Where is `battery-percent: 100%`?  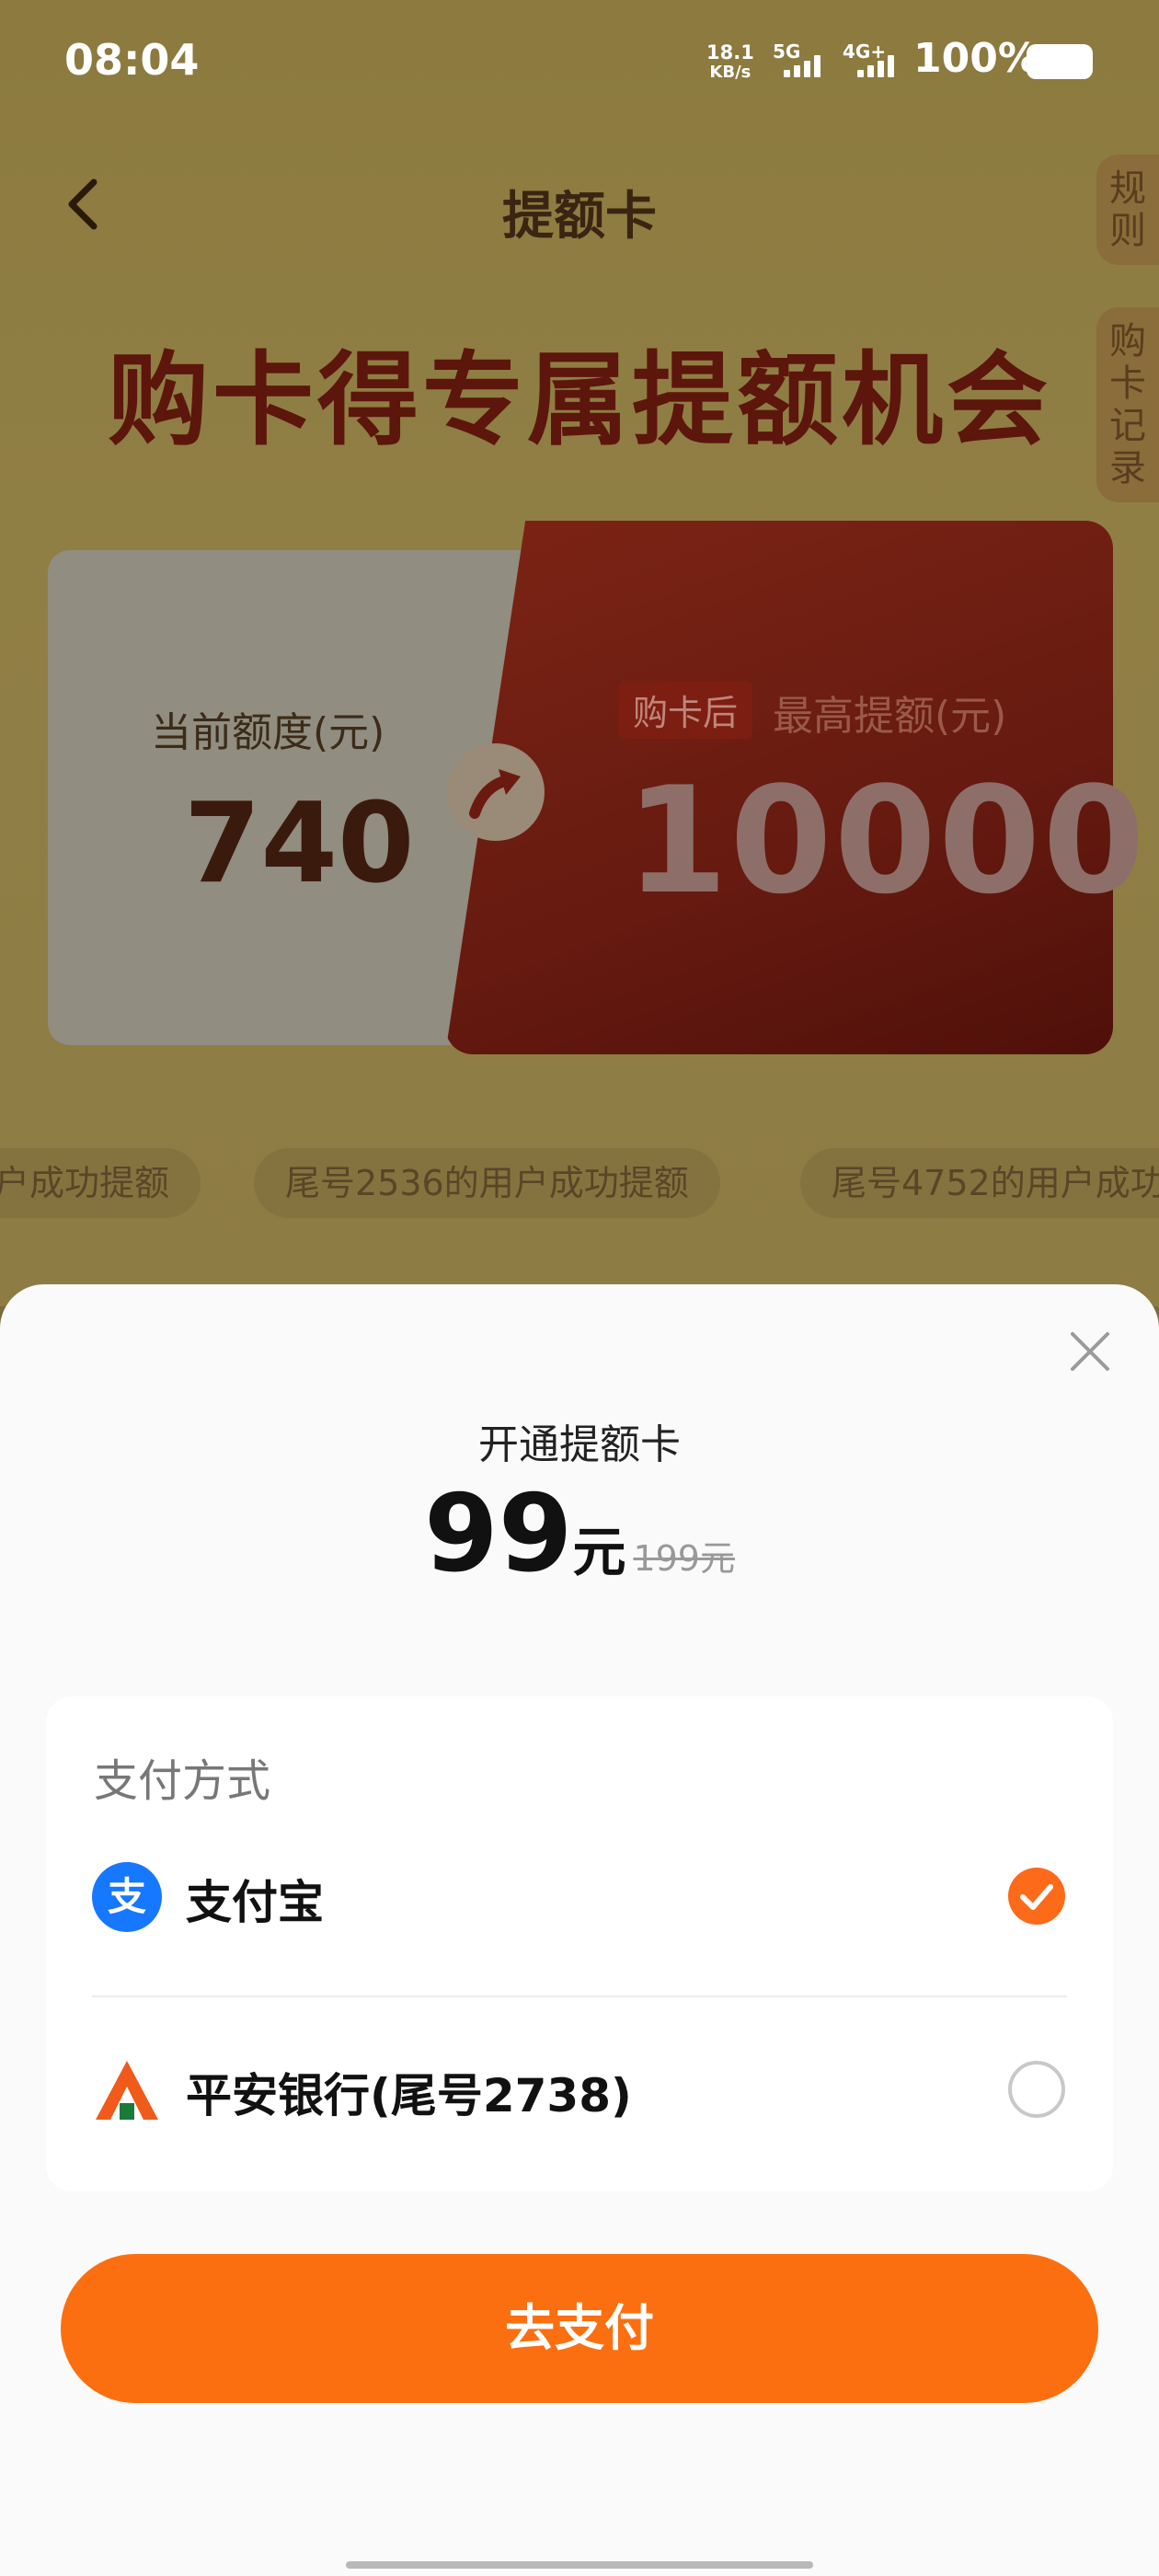 battery-percent: 100% is located at coordinates (976, 58).